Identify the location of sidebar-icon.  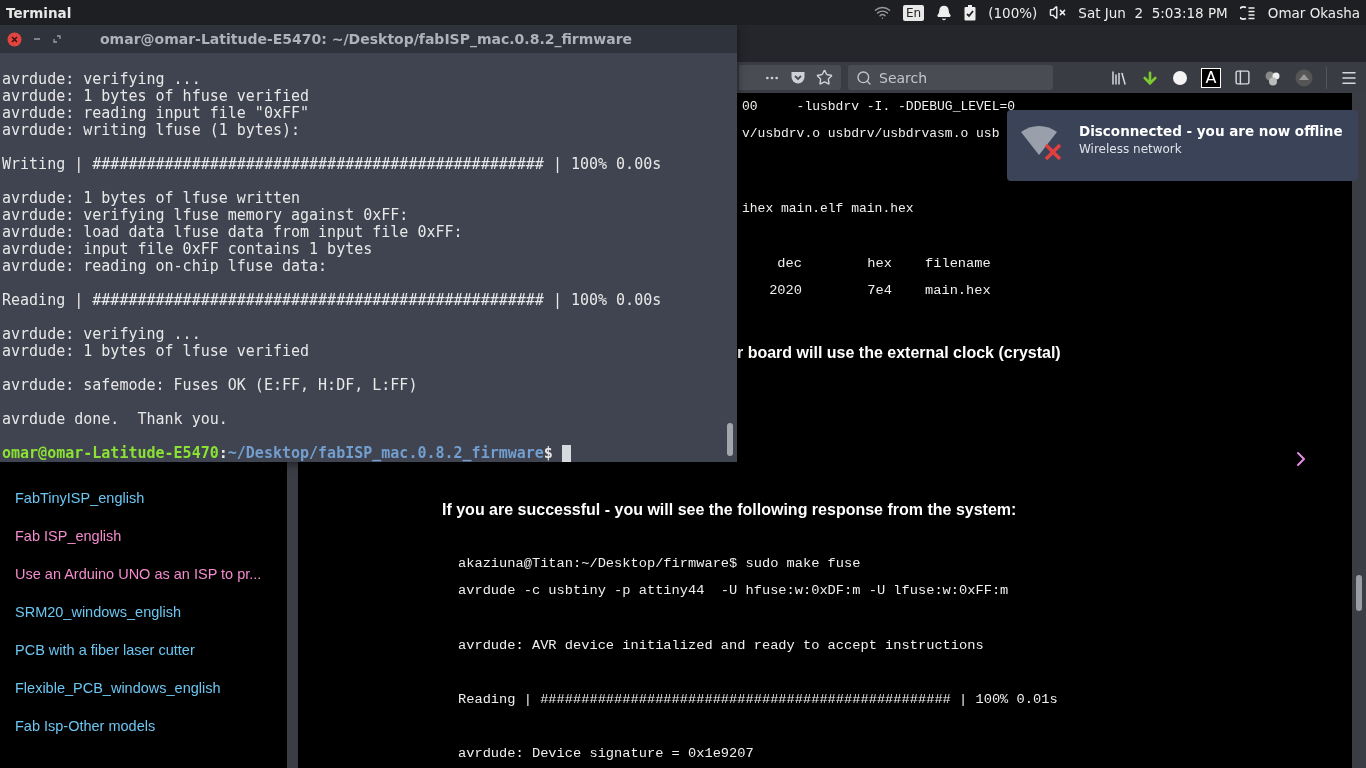
(1242, 77).